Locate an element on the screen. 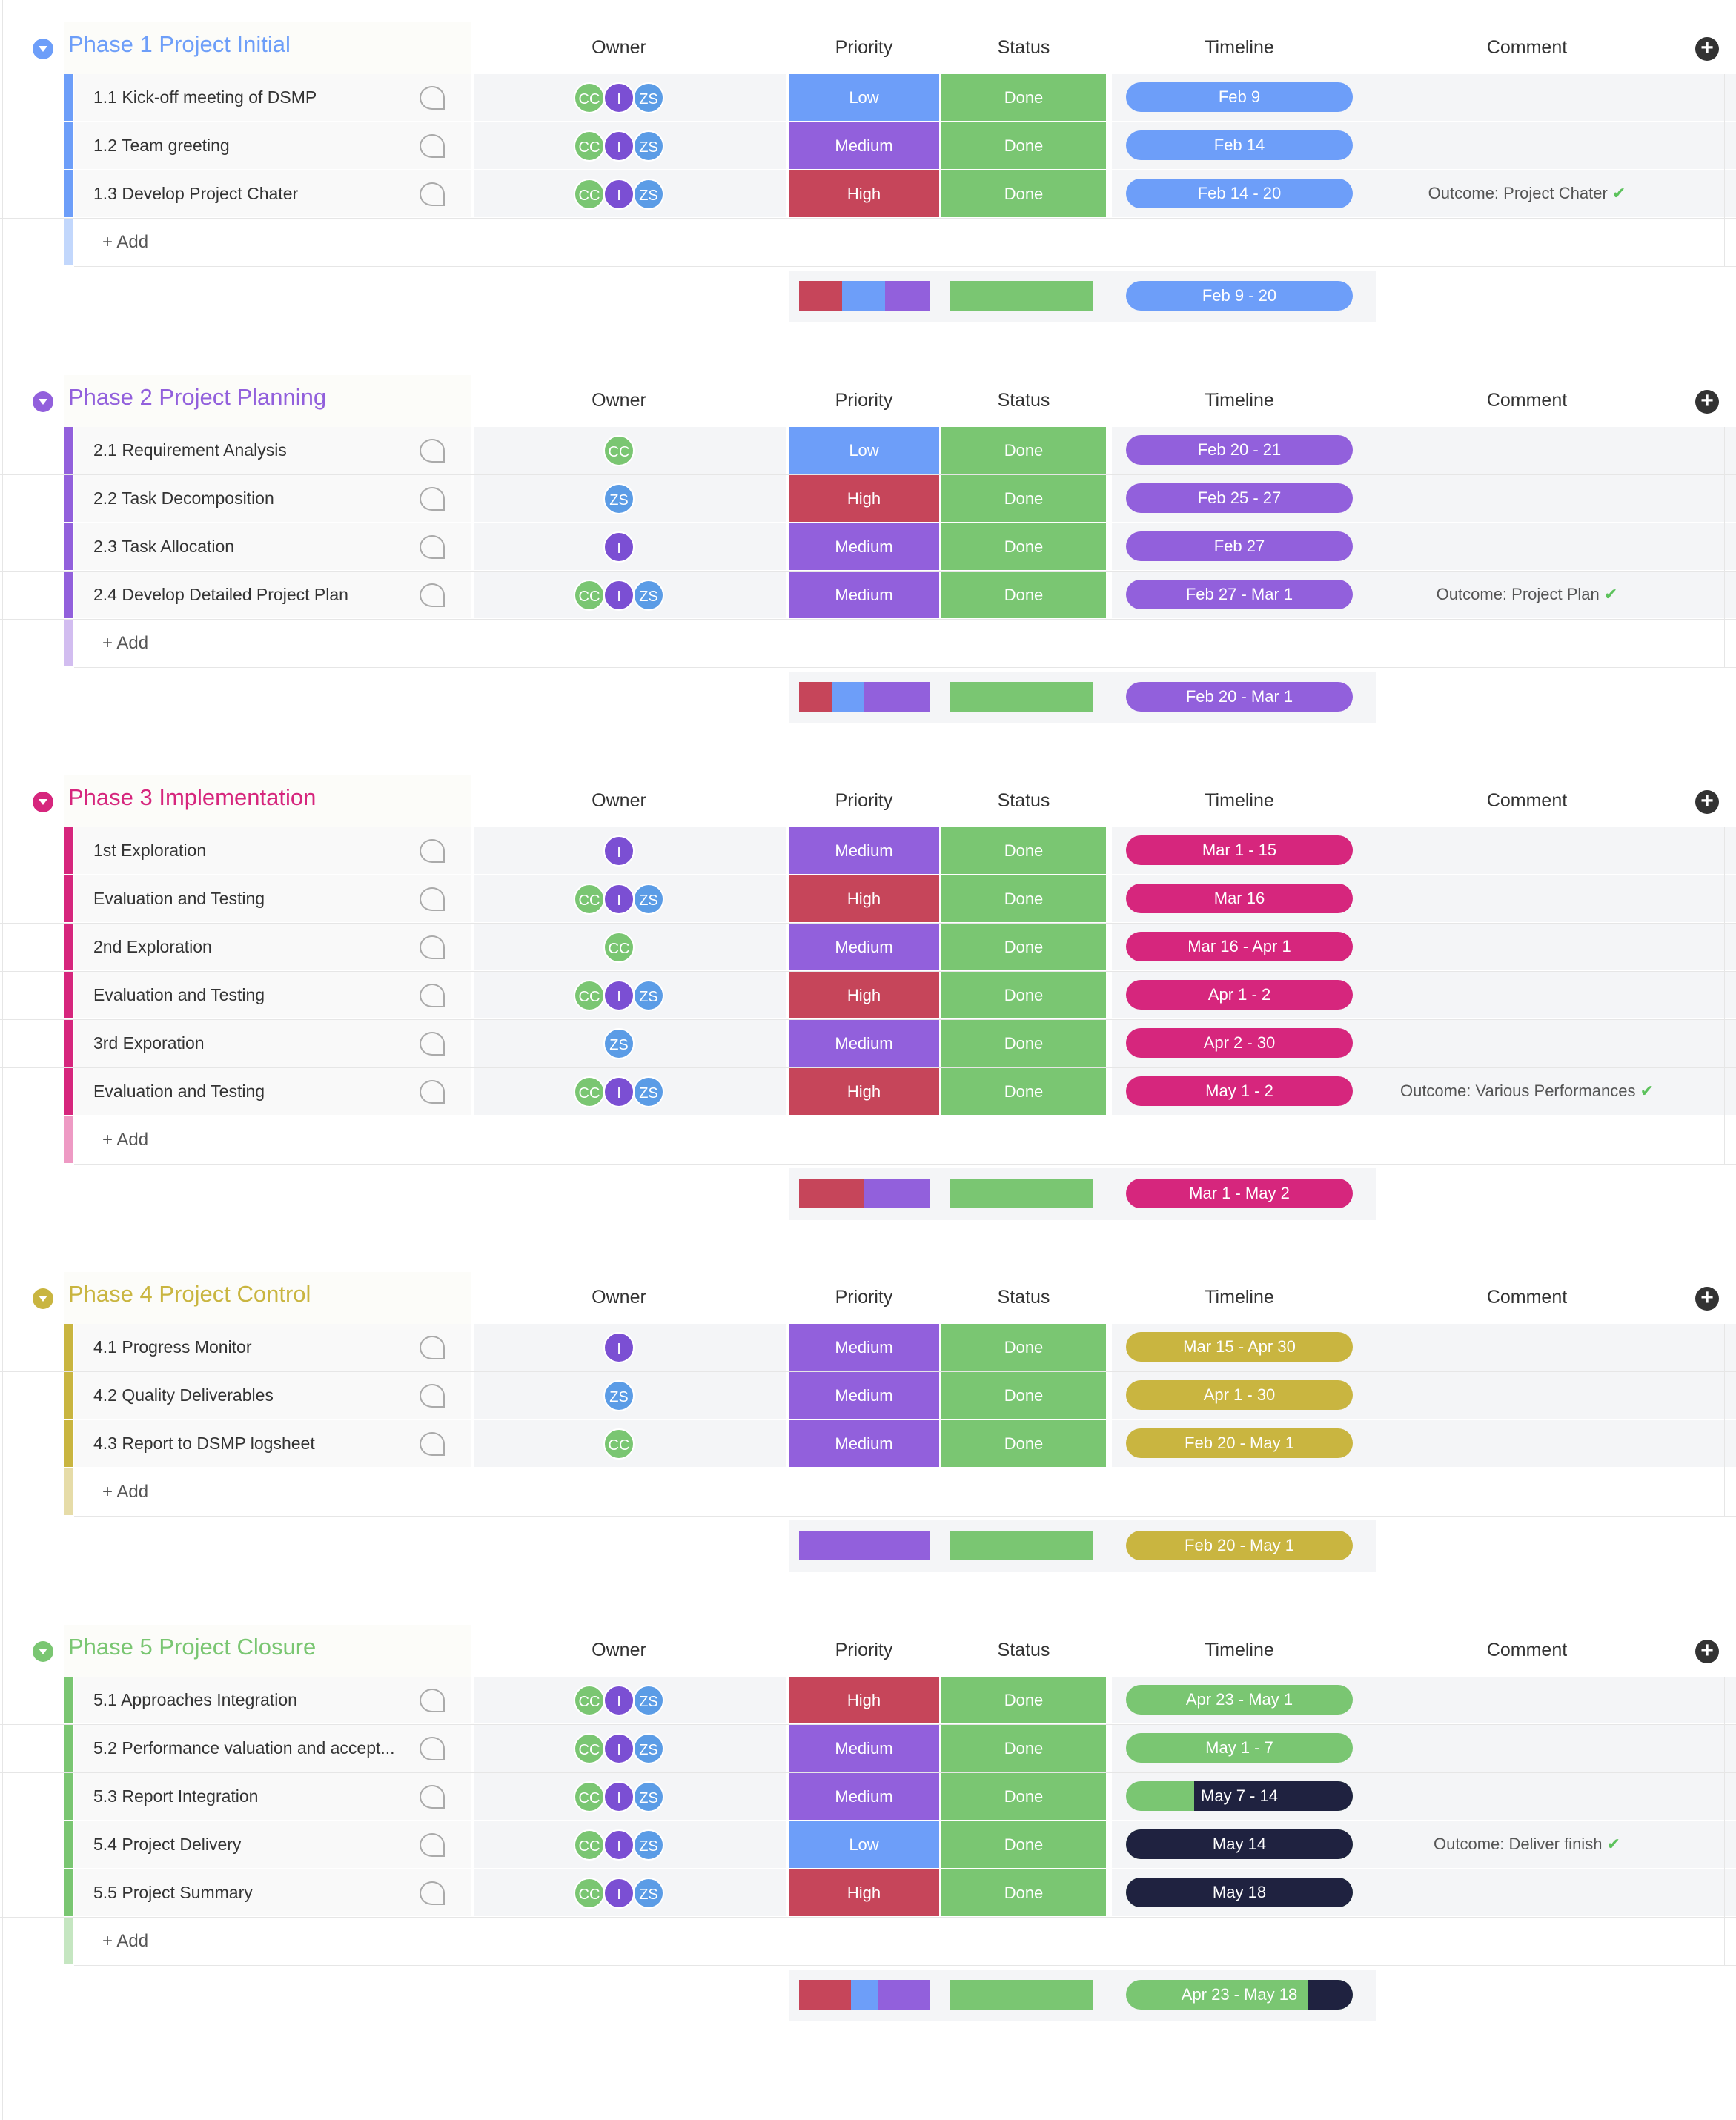 The image size is (1736, 2120). group-title: Phase 4 Project Control is located at coordinates (190, 1294).